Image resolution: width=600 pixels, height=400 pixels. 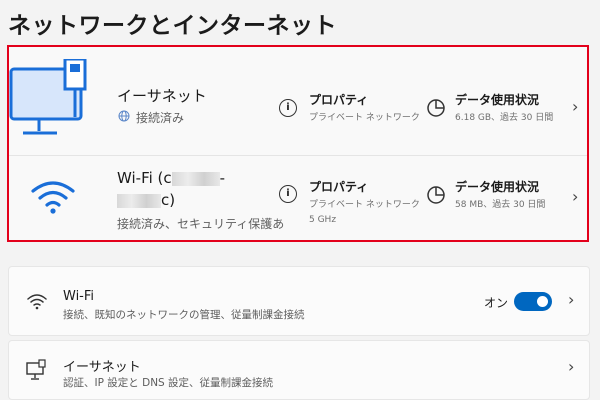 I want to click on globe-icon, so click(x=124, y=116).